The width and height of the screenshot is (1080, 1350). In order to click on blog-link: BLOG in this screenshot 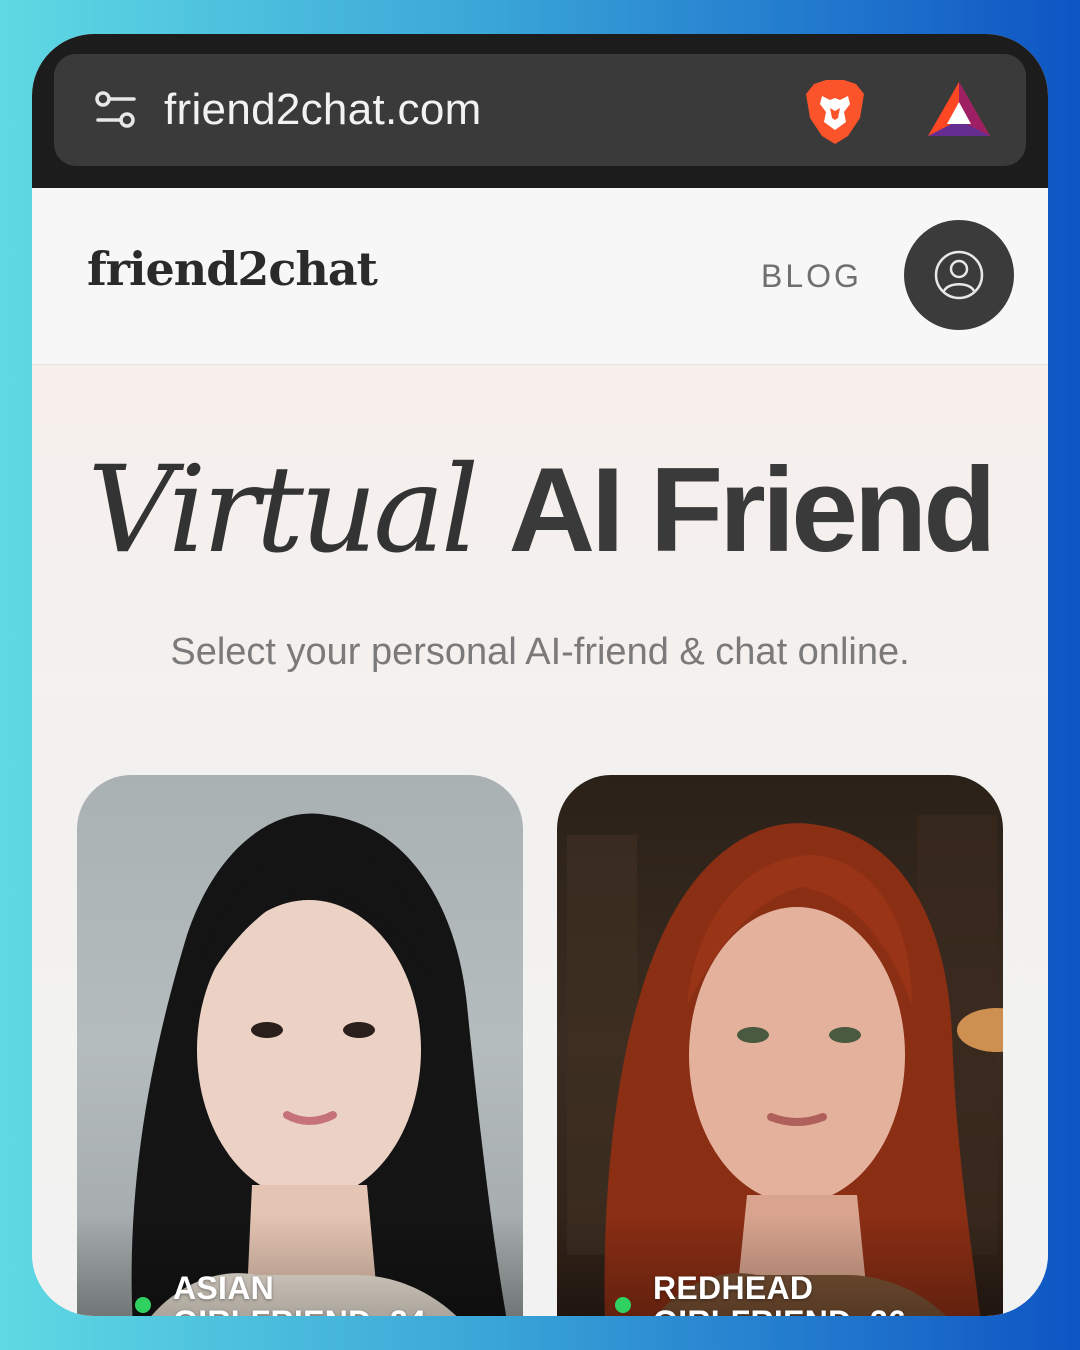, I will do `click(811, 276)`.